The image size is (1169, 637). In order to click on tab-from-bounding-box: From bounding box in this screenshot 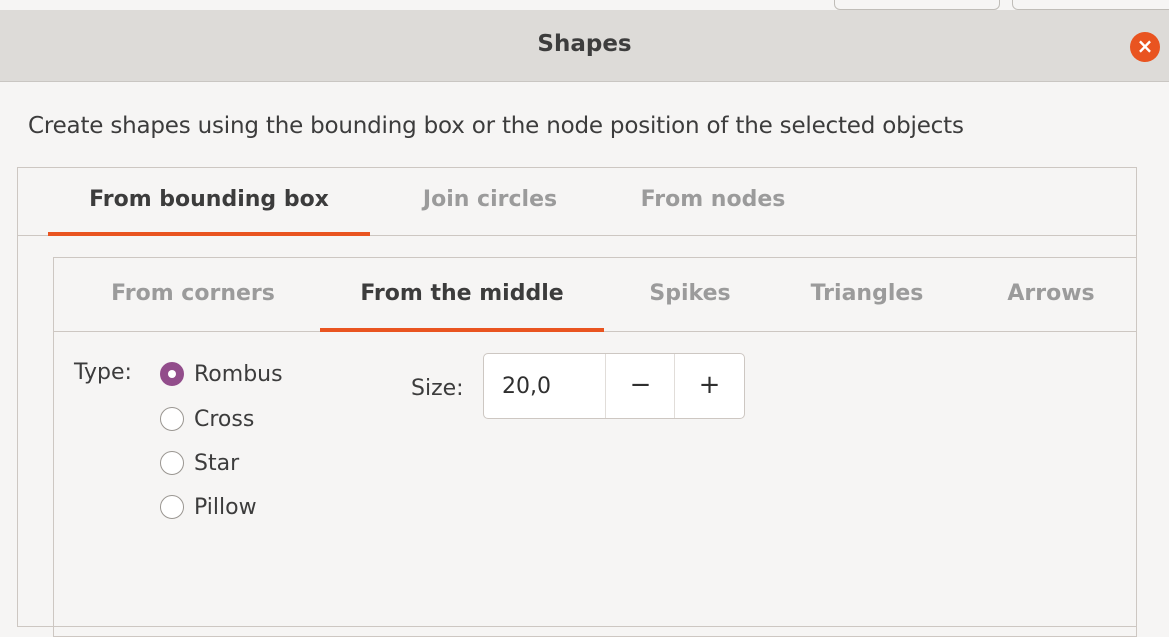, I will do `click(209, 202)`.